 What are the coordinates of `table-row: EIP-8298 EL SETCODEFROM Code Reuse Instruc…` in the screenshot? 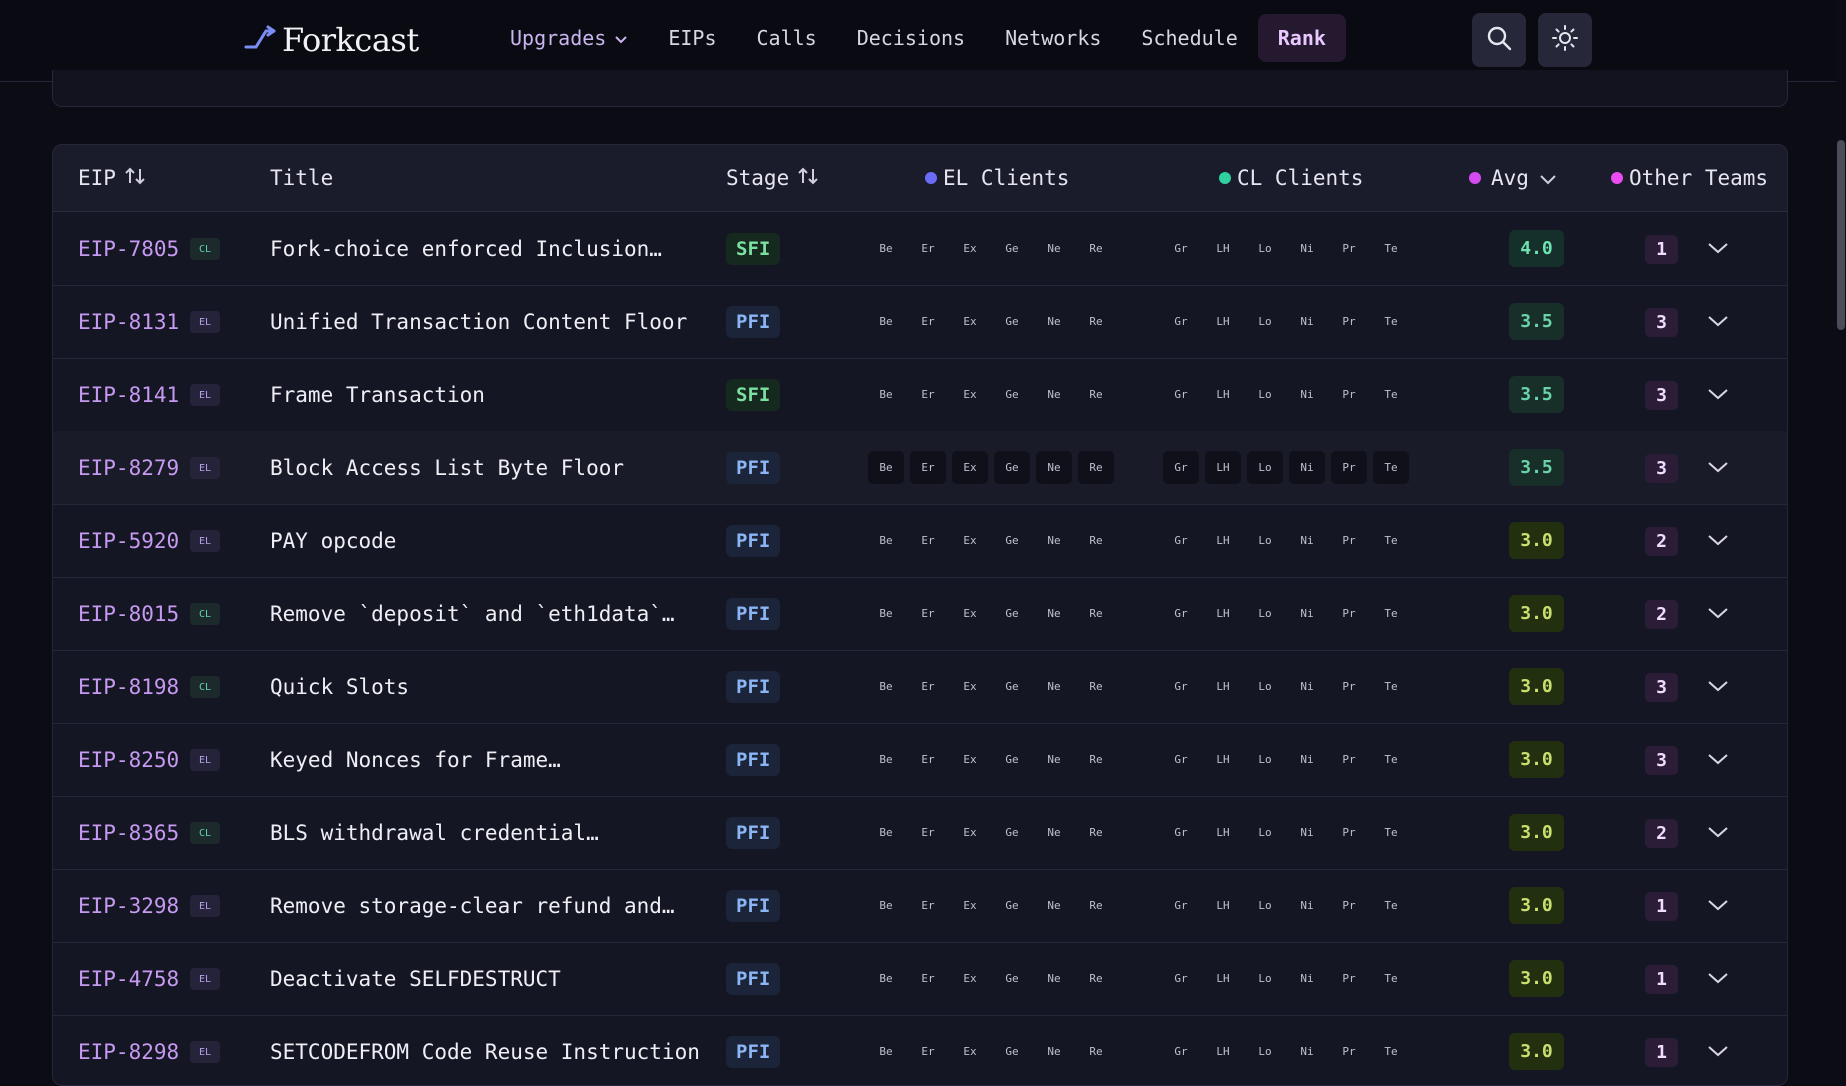 It's located at (920, 1050).